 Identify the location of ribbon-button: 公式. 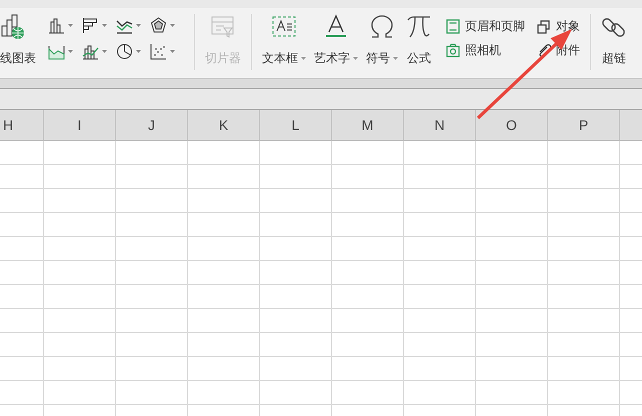
(419, 43).